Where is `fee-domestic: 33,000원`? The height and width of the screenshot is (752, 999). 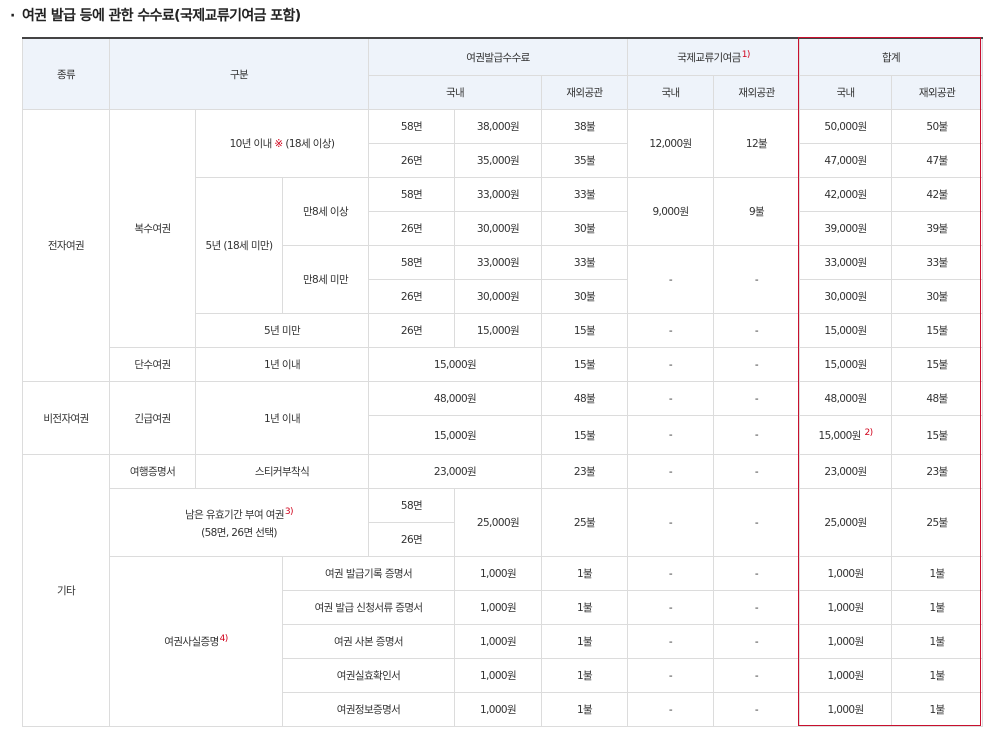 fee-domestic: 33,000원 is located at coordinates (498, 262).